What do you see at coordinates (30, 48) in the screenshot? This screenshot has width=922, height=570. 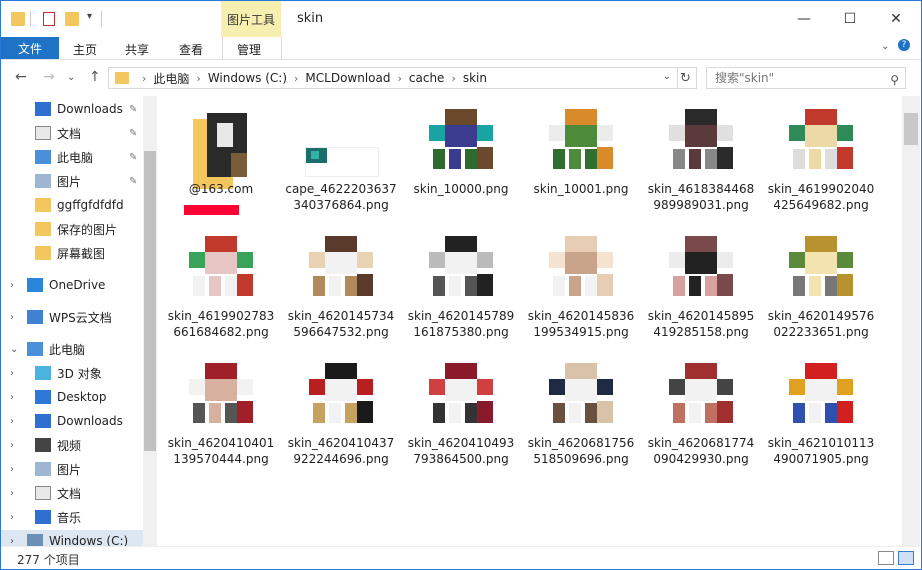 I see `tab-file: 文件` at bounding box center [30, 48].